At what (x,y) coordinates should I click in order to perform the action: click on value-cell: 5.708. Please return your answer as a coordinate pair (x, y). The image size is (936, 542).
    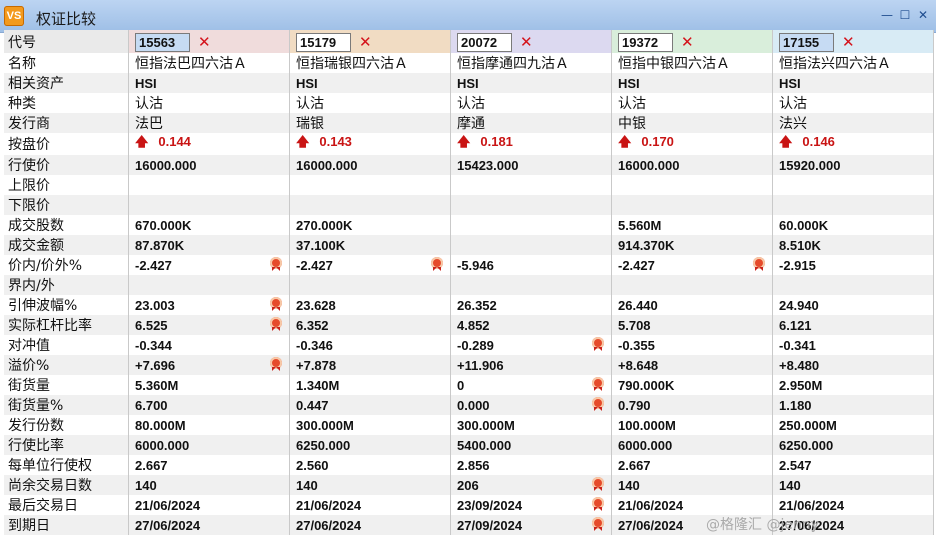
    Looking at the image, I should click on (692, 325).